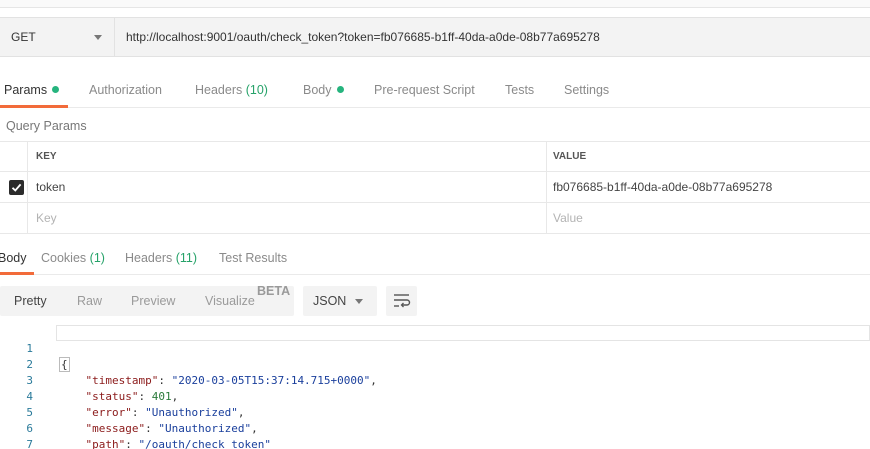  I want to click on row-check-cell, so click(14, 187).